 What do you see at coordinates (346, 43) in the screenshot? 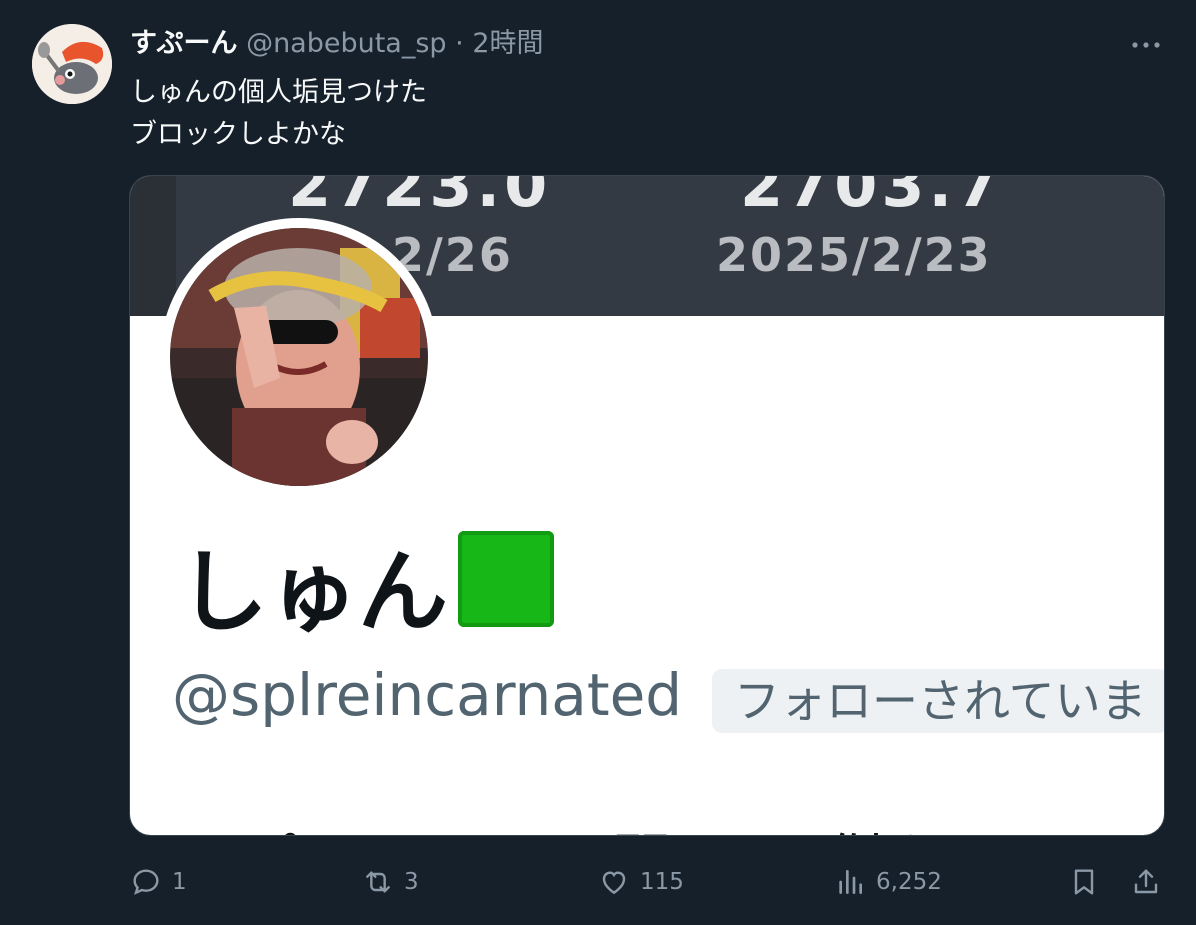
I see `author-handle: @nabebuta_sp` at bounding box center [346, 43].